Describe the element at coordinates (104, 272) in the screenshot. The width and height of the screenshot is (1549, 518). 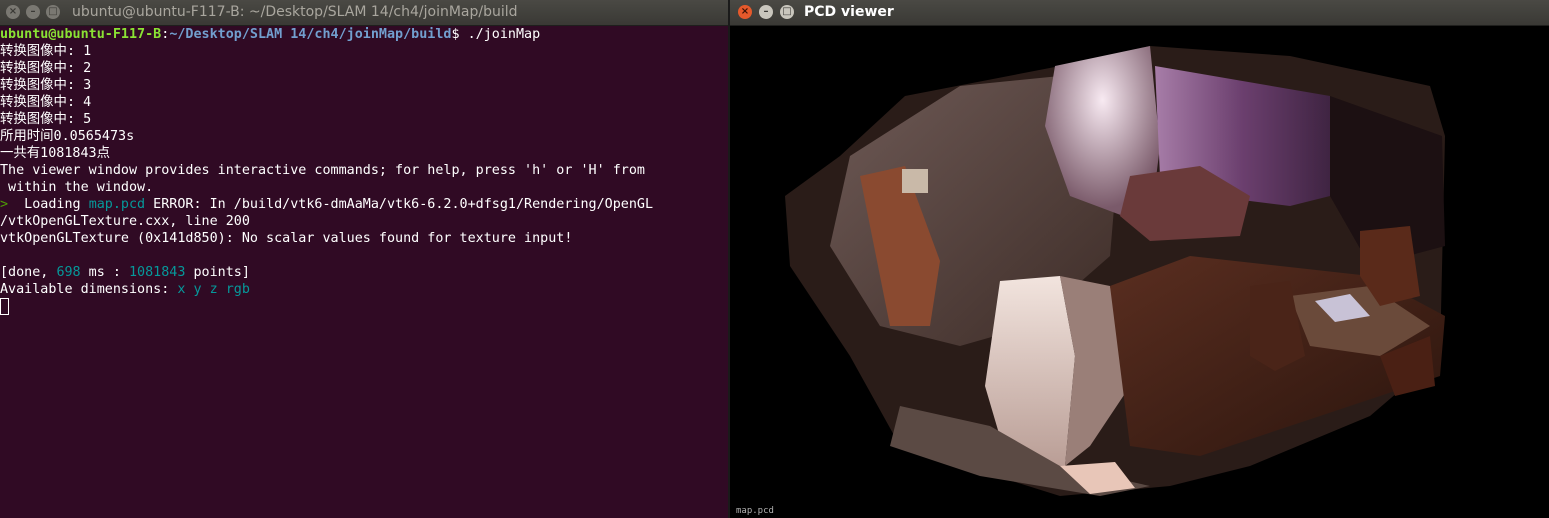
I see `done-mid: ms :` at that location.